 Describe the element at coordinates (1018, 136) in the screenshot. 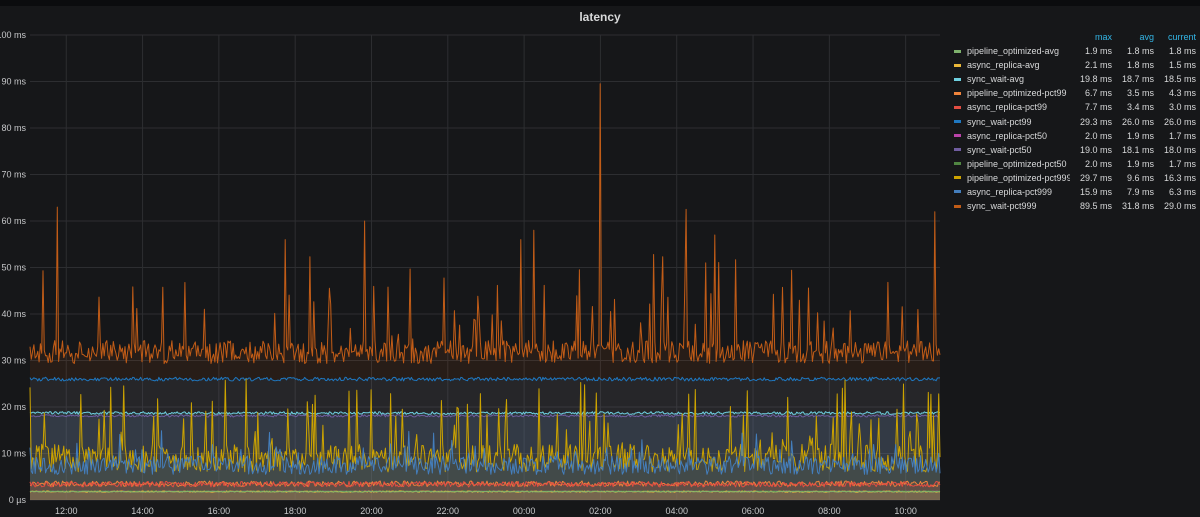

I see `legend-series-name: async_replica-pct50` at that location.